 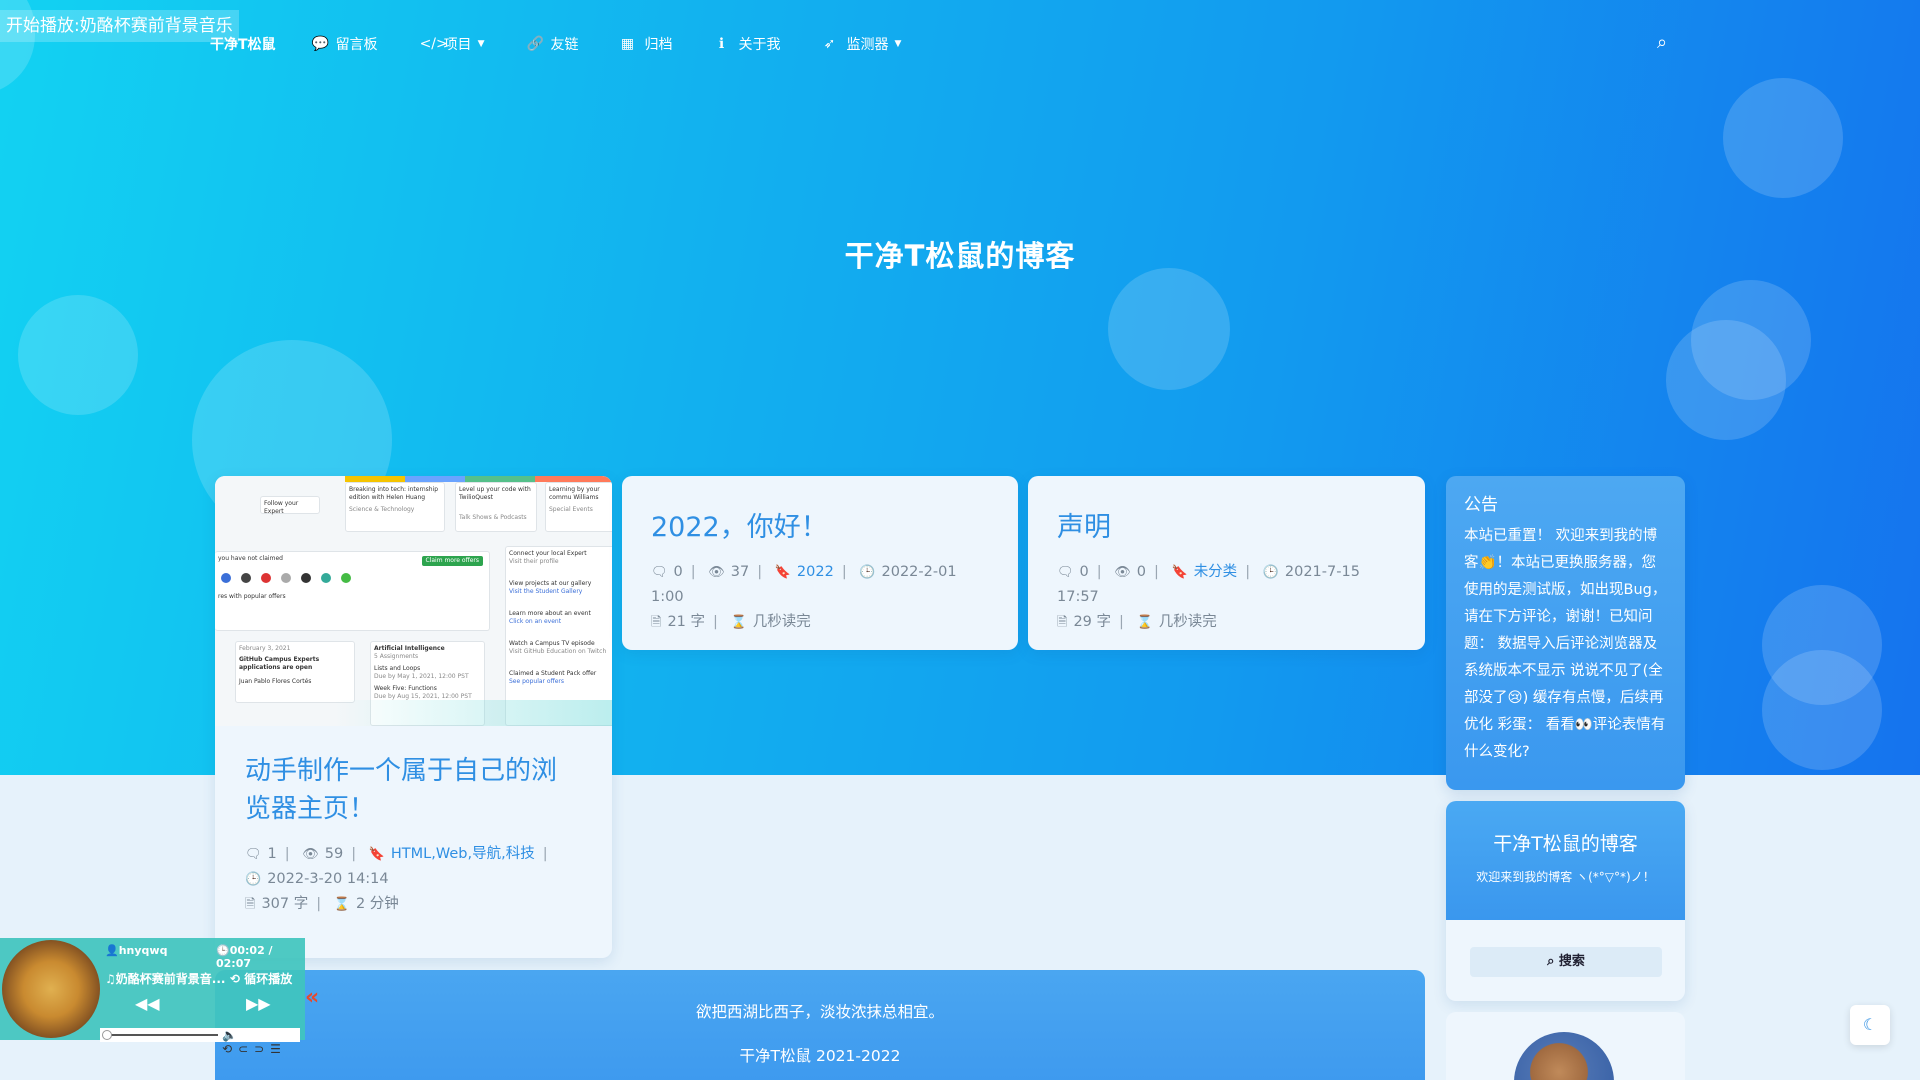 I want to click on read-time: 2 分钟, so click(x=377, y=904).